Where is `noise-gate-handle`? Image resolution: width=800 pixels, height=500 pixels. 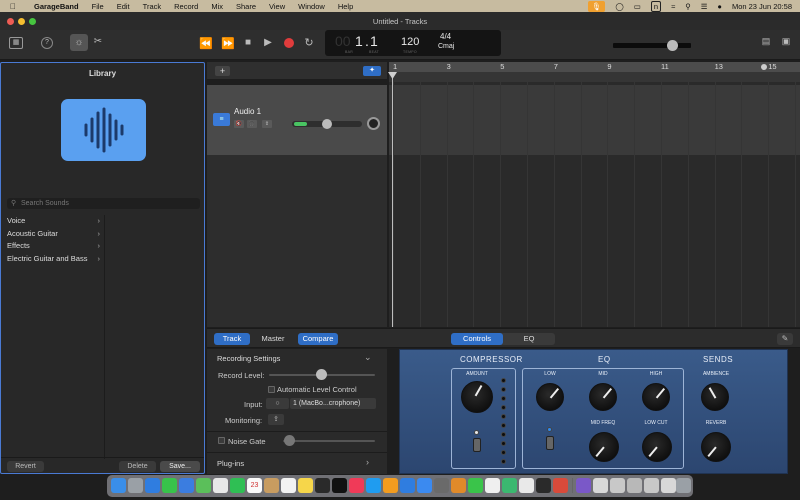 noise-gate-handle is located at coordinates (289, 440).